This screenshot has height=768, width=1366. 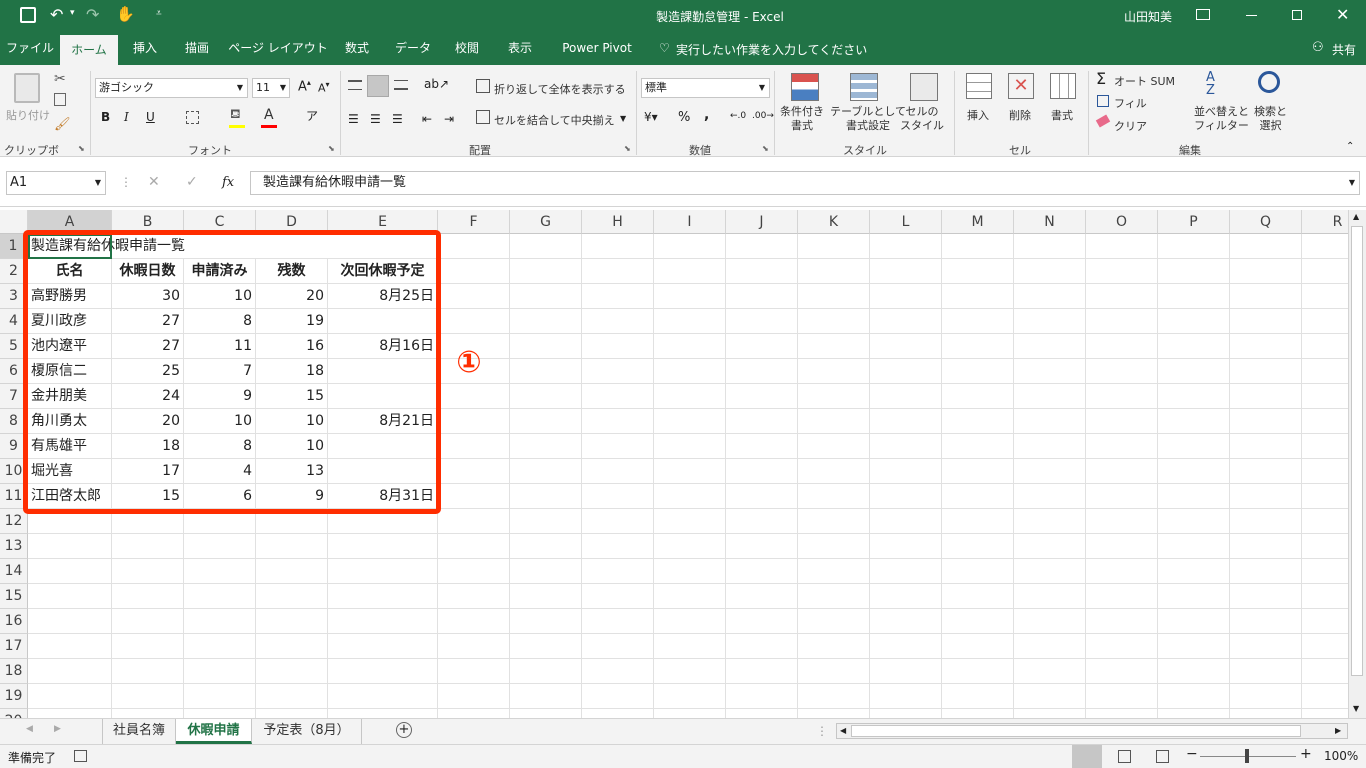 I want to click on number-format-select: 標準 ▼, so click(x=705, y=88).